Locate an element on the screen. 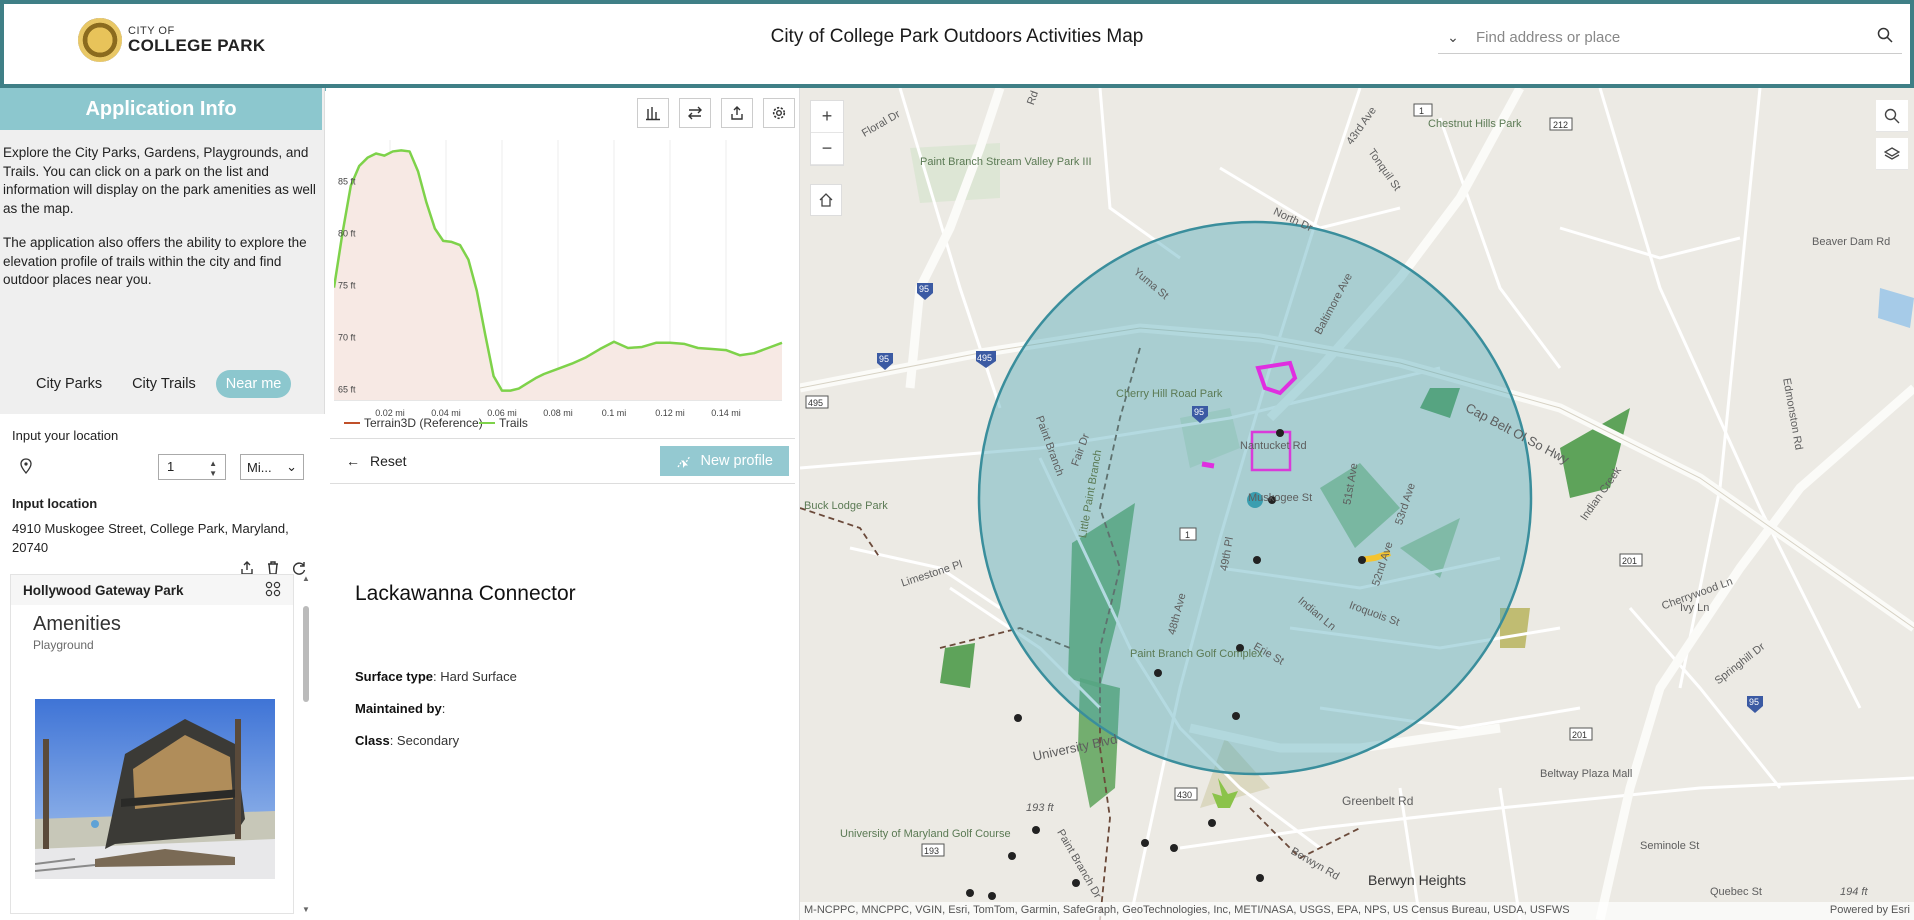  amenity-type: Playground is located at coordinates (63, 645).